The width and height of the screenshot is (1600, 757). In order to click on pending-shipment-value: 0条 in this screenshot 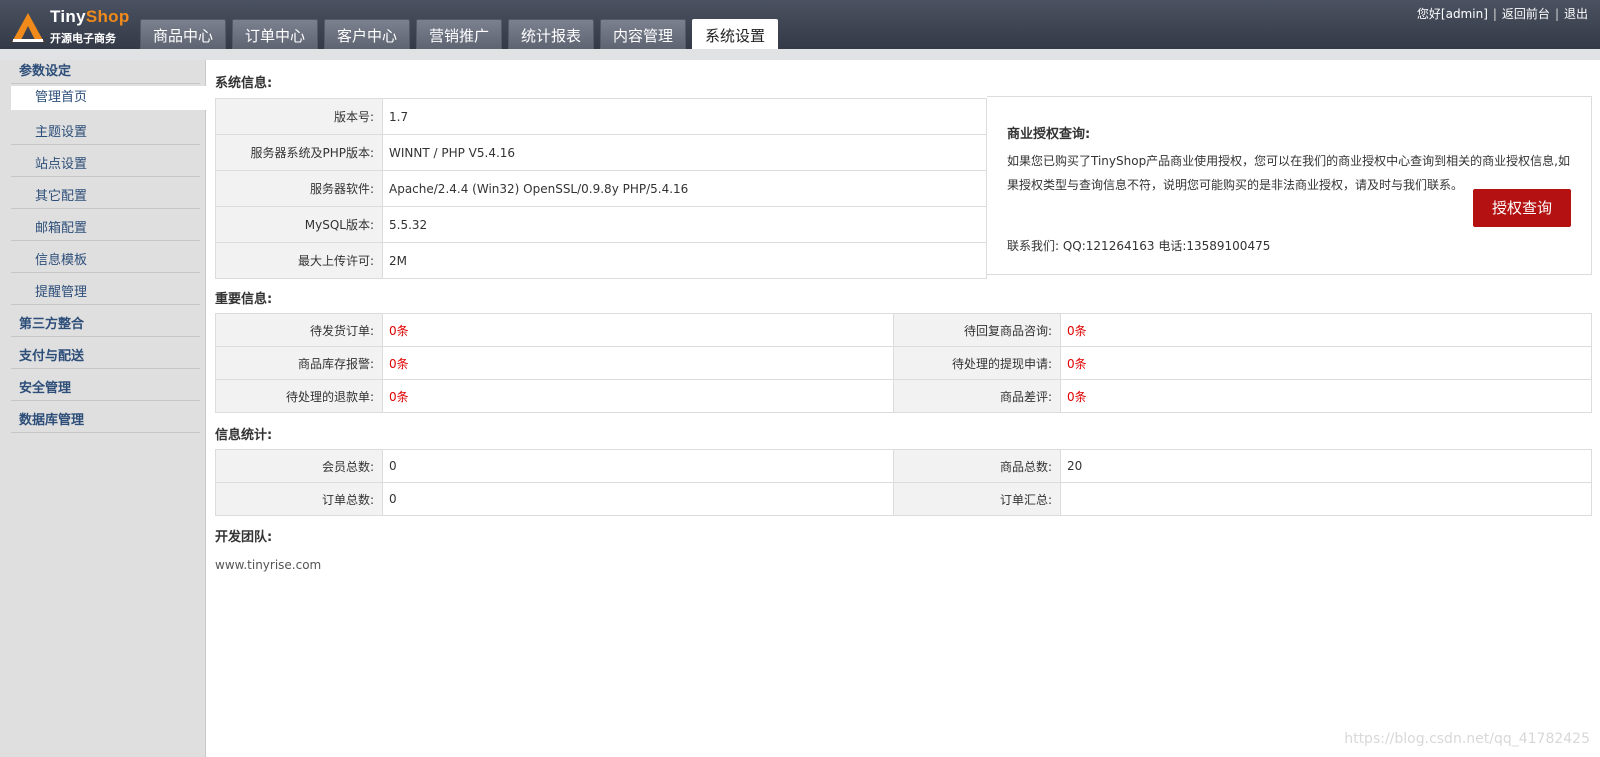, I will do `click(638, 330)`.